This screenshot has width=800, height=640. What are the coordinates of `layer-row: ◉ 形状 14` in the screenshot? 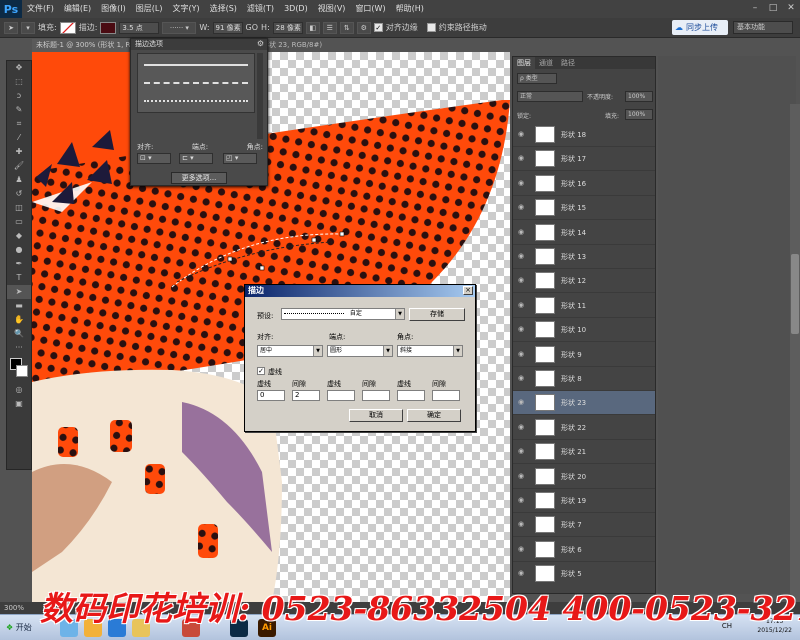 It's located at (584, 233).